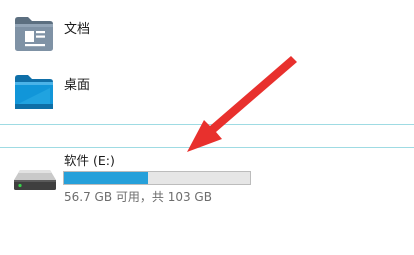 The height and width of the screenshot is (255, 414). Describe the element at coordinates (157, 178) in the screenshot. I see `drive-usage-bar` at that location.